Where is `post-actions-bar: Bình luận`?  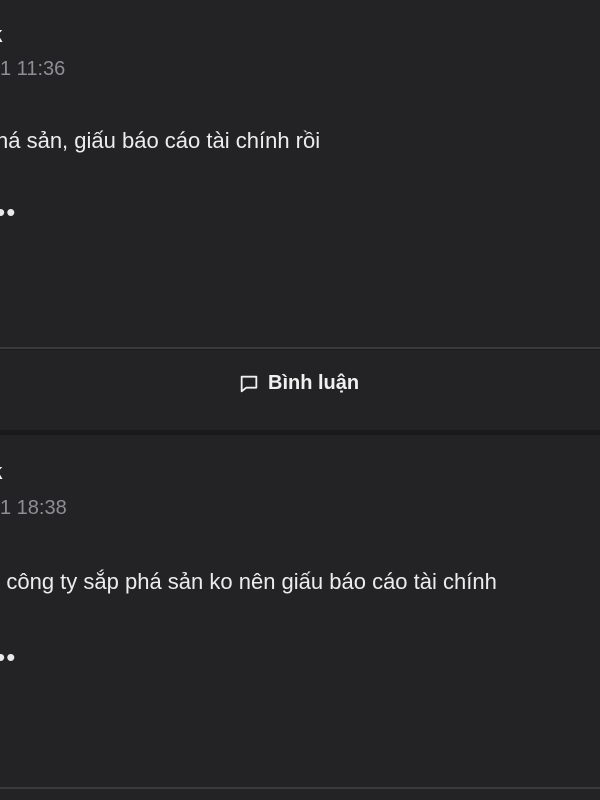
post-actions-bar: Bình luận is located at coordinates (300, 390).